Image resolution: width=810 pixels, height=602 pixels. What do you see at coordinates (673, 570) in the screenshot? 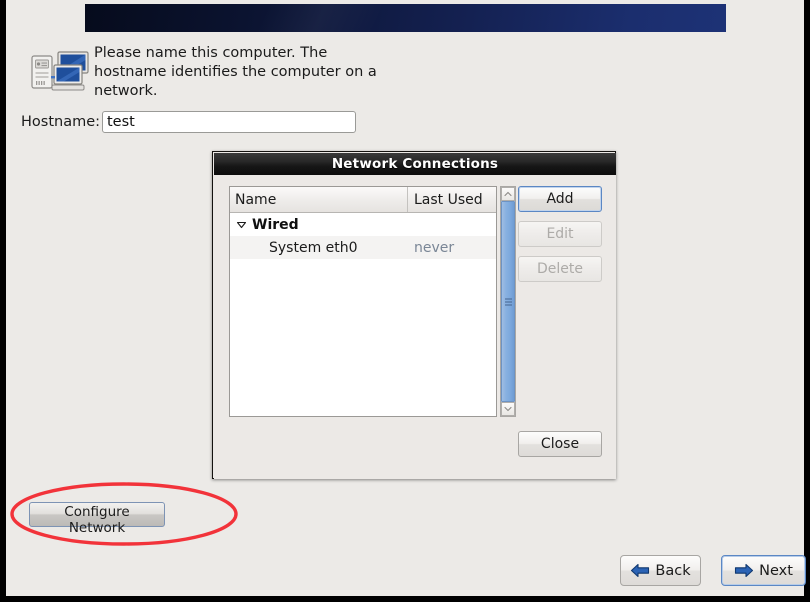
I see `back-button-label: Back` at bounding box center [673, 570].